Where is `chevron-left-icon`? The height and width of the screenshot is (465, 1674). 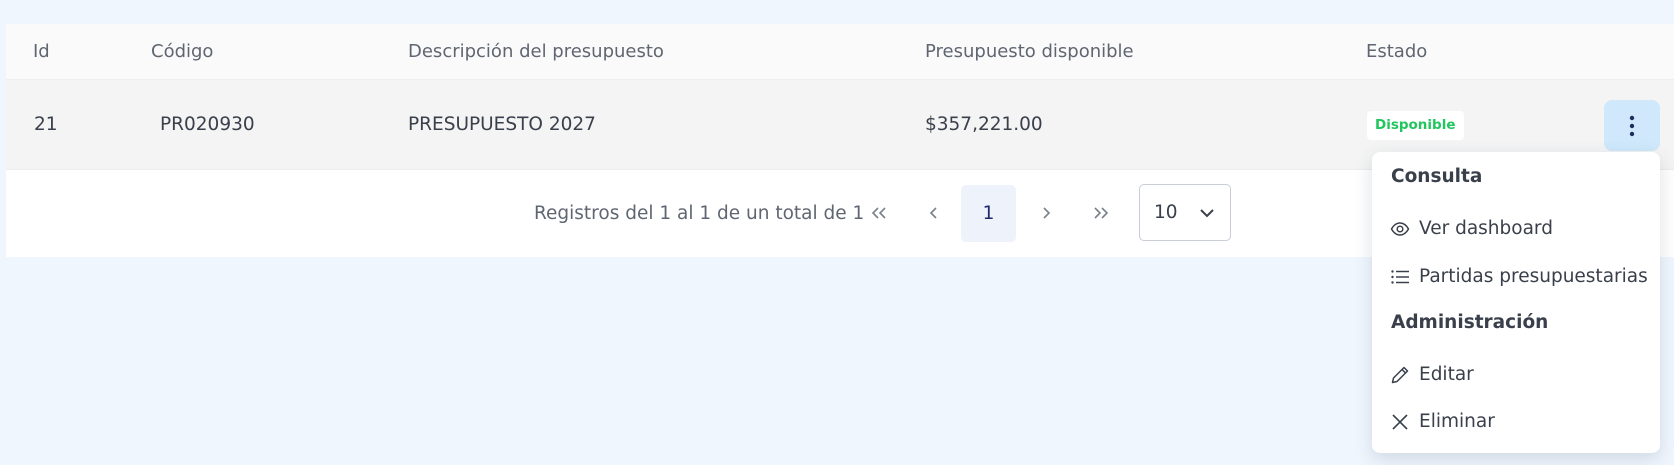 chevron-left-icon is located at coordinates (933, 213).